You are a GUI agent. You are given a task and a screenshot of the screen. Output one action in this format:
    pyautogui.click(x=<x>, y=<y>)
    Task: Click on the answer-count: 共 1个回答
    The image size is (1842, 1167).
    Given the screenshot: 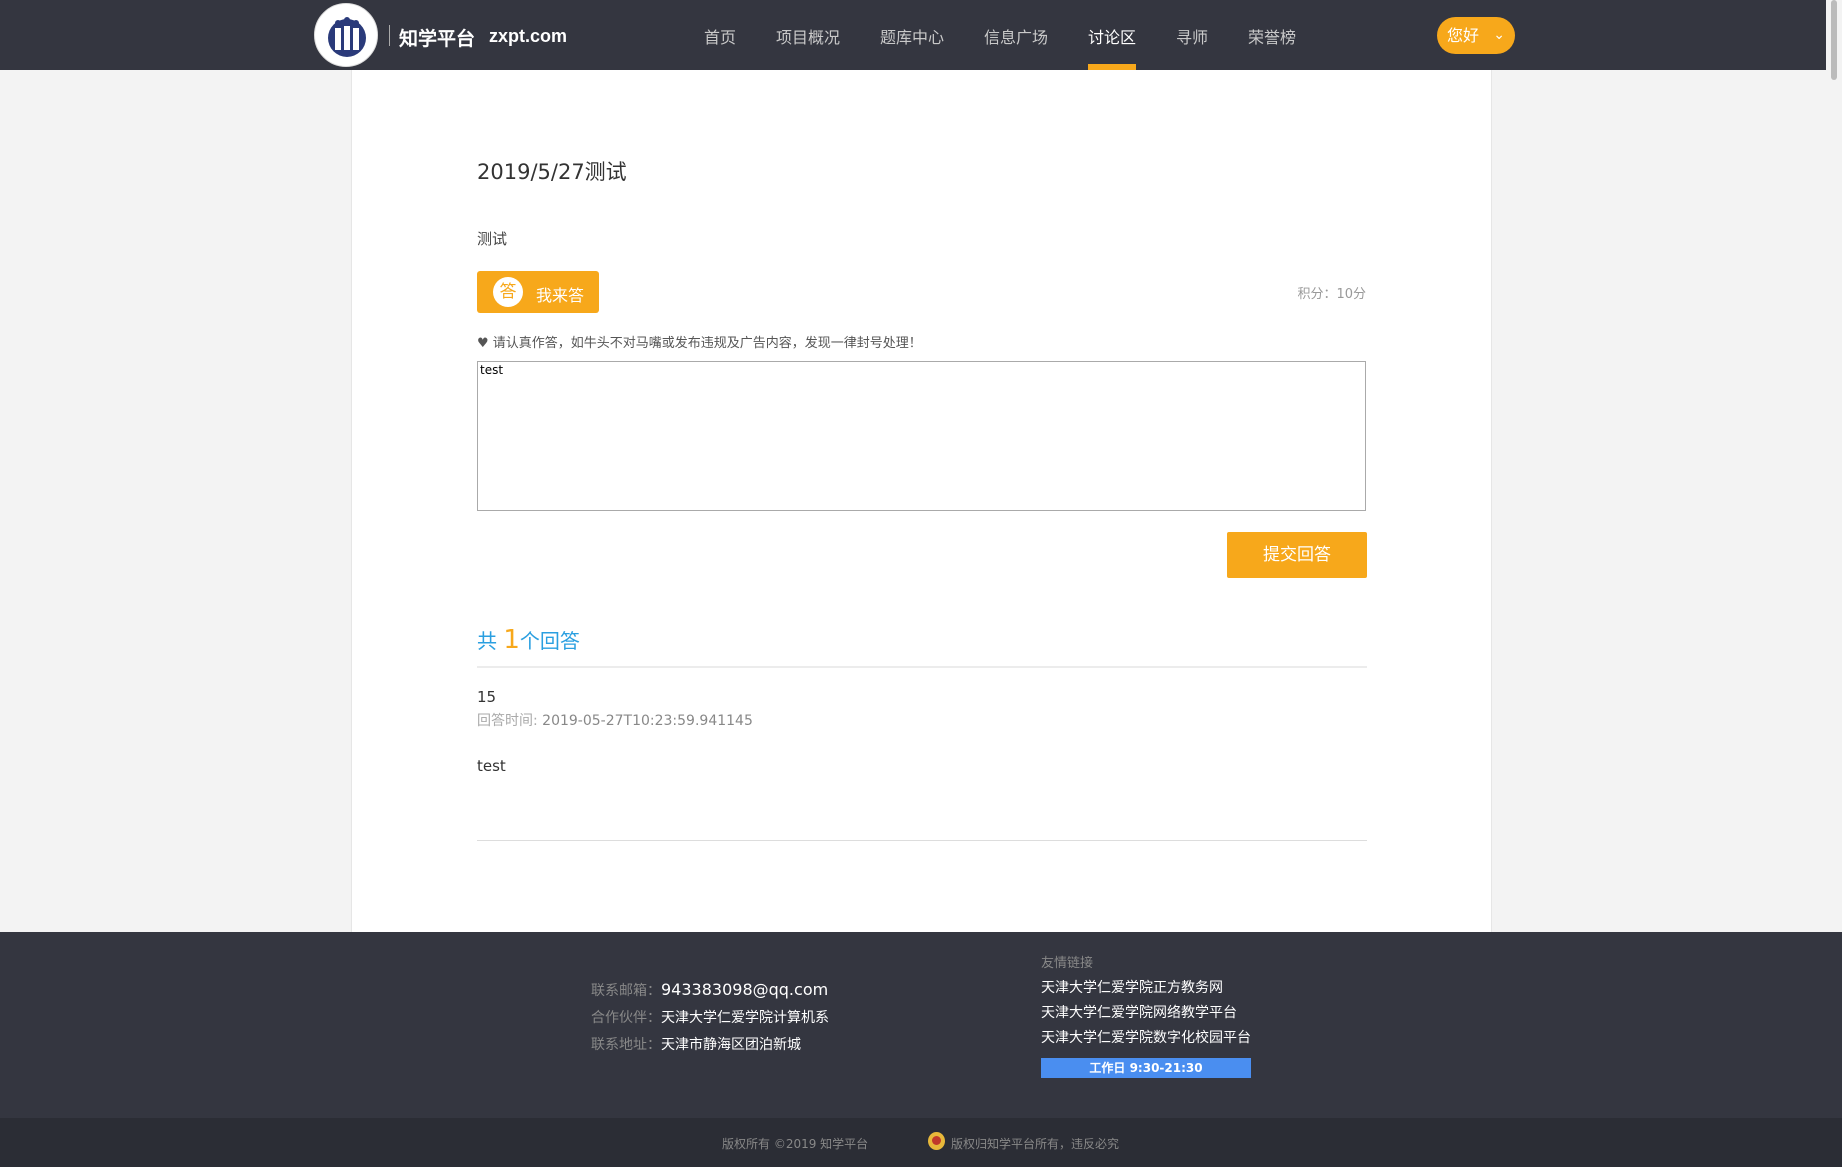 What is the action you would take?
    pyautogui.click(x=528, y=640)
    